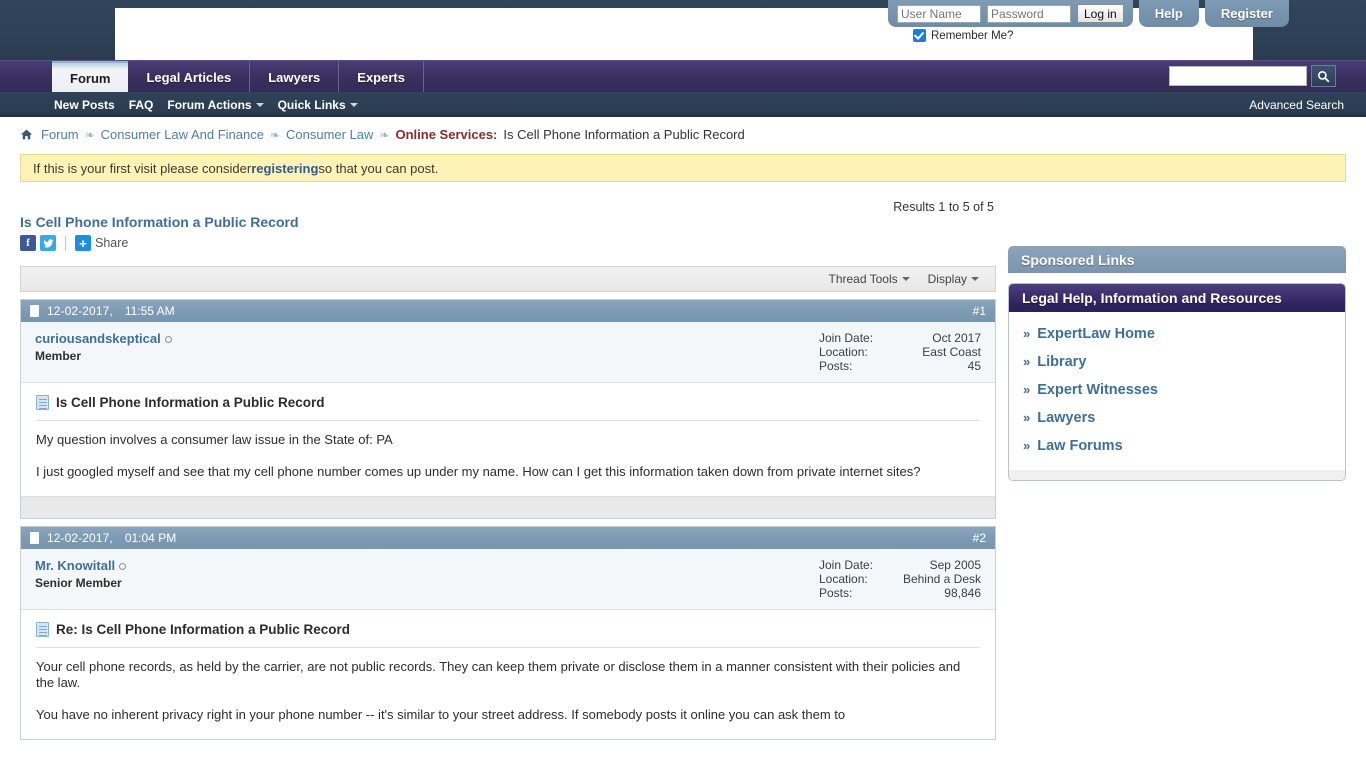 The width and height of the screenshot is (1366, 768). I want to click on subnav-faq: FAQ, so click(141, 105).